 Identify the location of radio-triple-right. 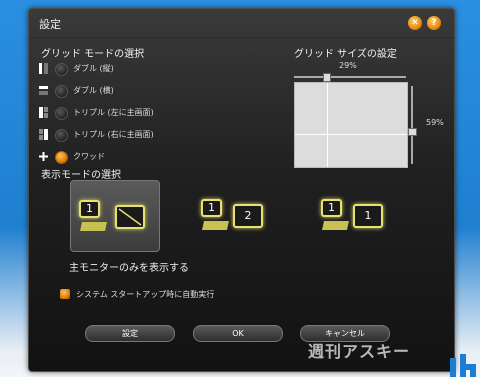
(61, 135).